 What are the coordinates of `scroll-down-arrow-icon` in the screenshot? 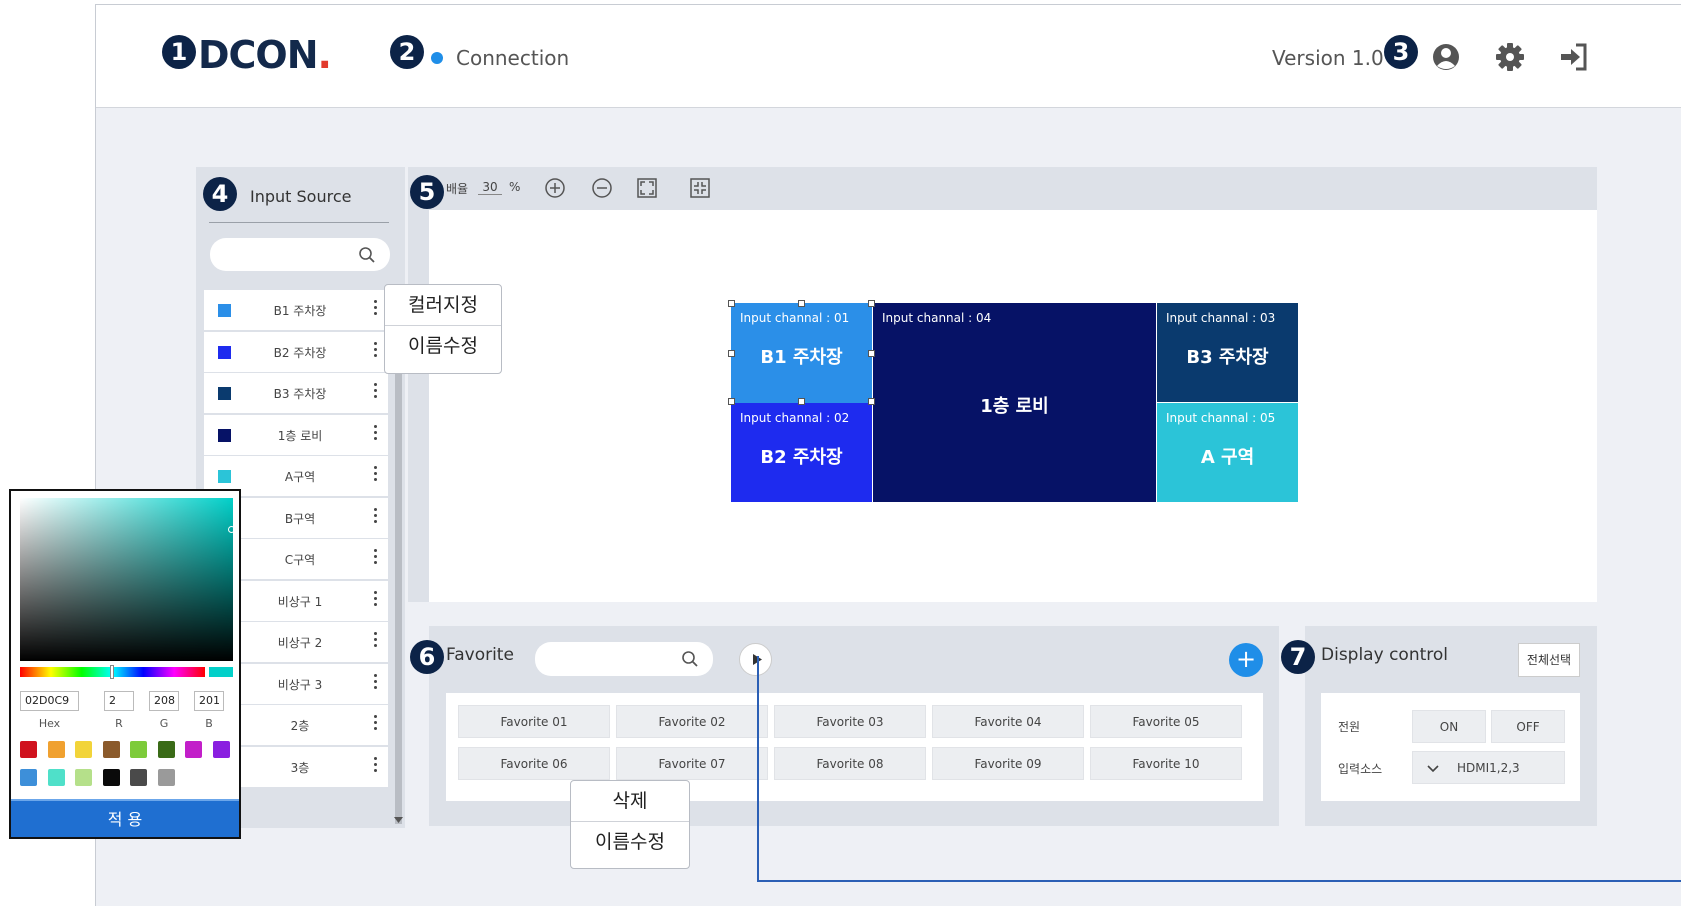 It's located at (398, 819).